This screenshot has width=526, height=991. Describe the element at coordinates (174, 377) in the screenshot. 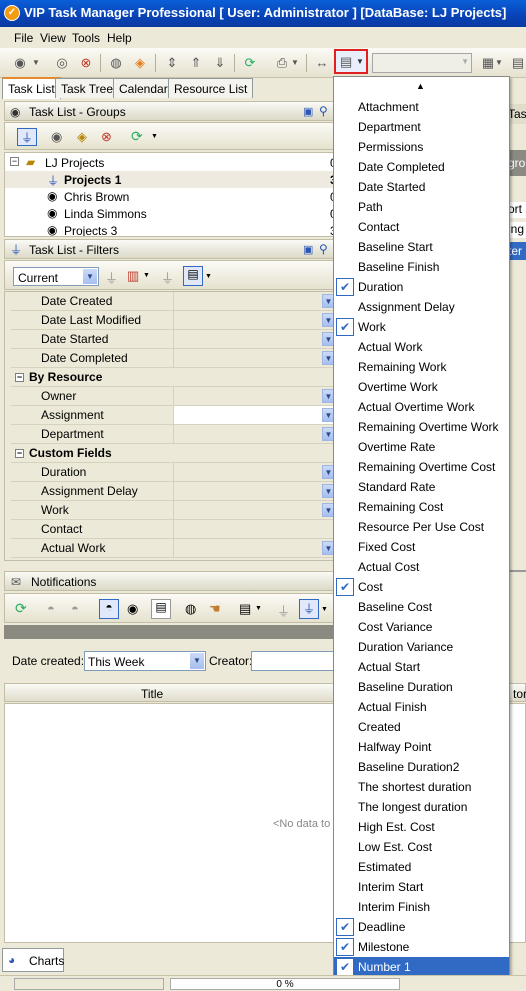

I see `filter-group-header: − By Resource` at that location.